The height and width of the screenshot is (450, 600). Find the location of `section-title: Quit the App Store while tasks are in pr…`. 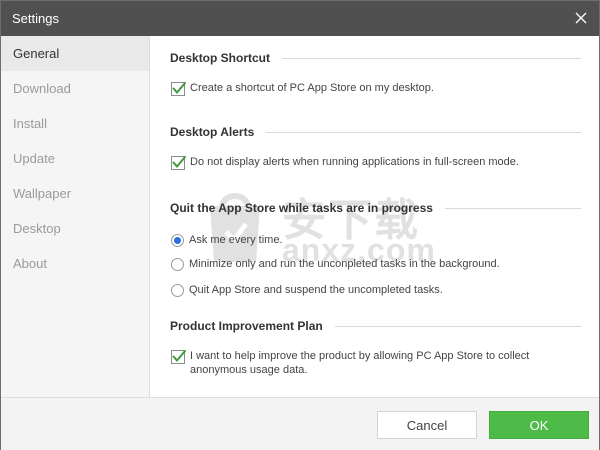

section-title: Quit the App Store while tasks are in pr… is located at coordinates (301, 208).